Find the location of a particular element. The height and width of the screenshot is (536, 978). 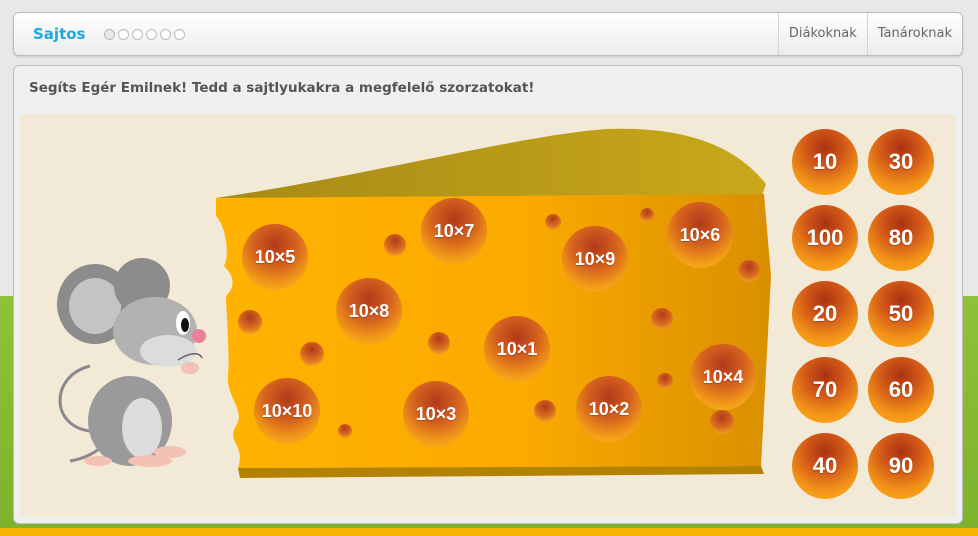

drop-hole-10x9: 10×9 is located at coordinates (595, 259).